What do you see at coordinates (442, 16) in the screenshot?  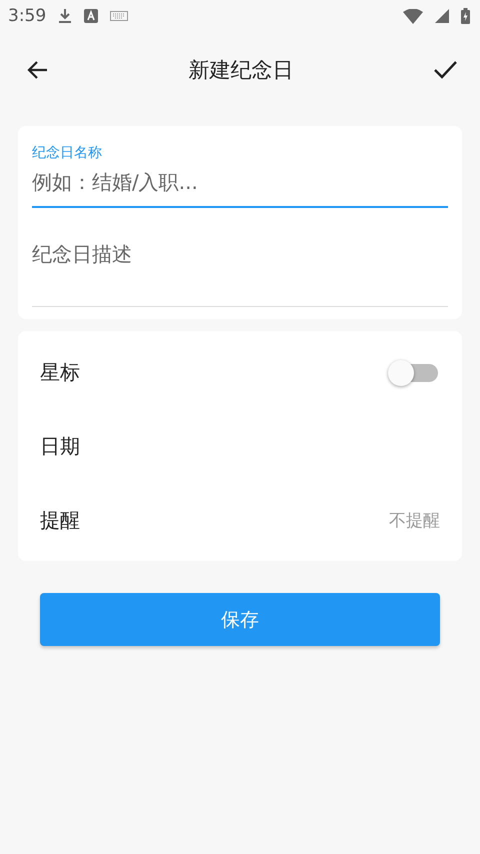 I see `signal-icon` at bounding box center [442, 16].